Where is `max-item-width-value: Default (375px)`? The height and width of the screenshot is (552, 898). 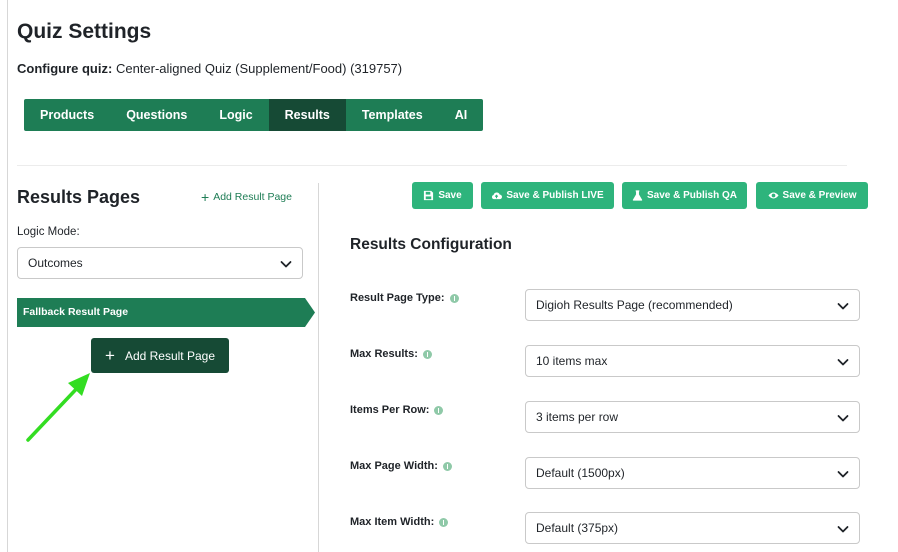
max-item-width-value: Default (375px) is located at coordinates (577, 528).